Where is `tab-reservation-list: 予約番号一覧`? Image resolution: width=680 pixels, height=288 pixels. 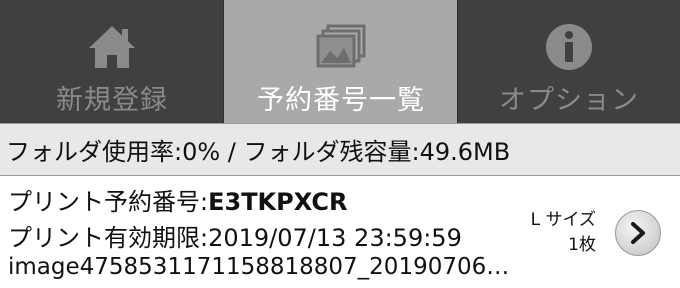 tab-reservation-list: 予約番号一覧 is located at coordinates (341, 61).